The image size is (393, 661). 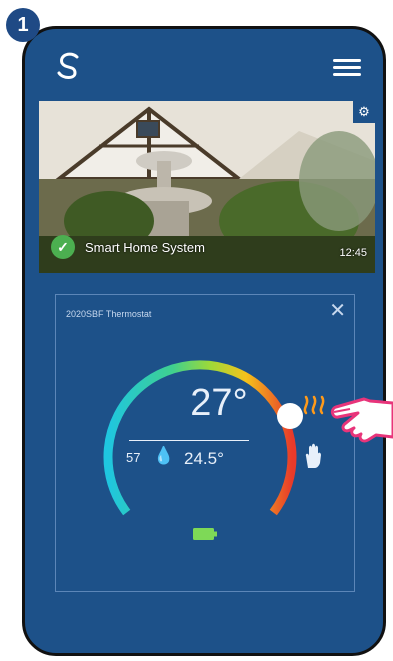 I want to click on divider, so click(x=189, y=440).